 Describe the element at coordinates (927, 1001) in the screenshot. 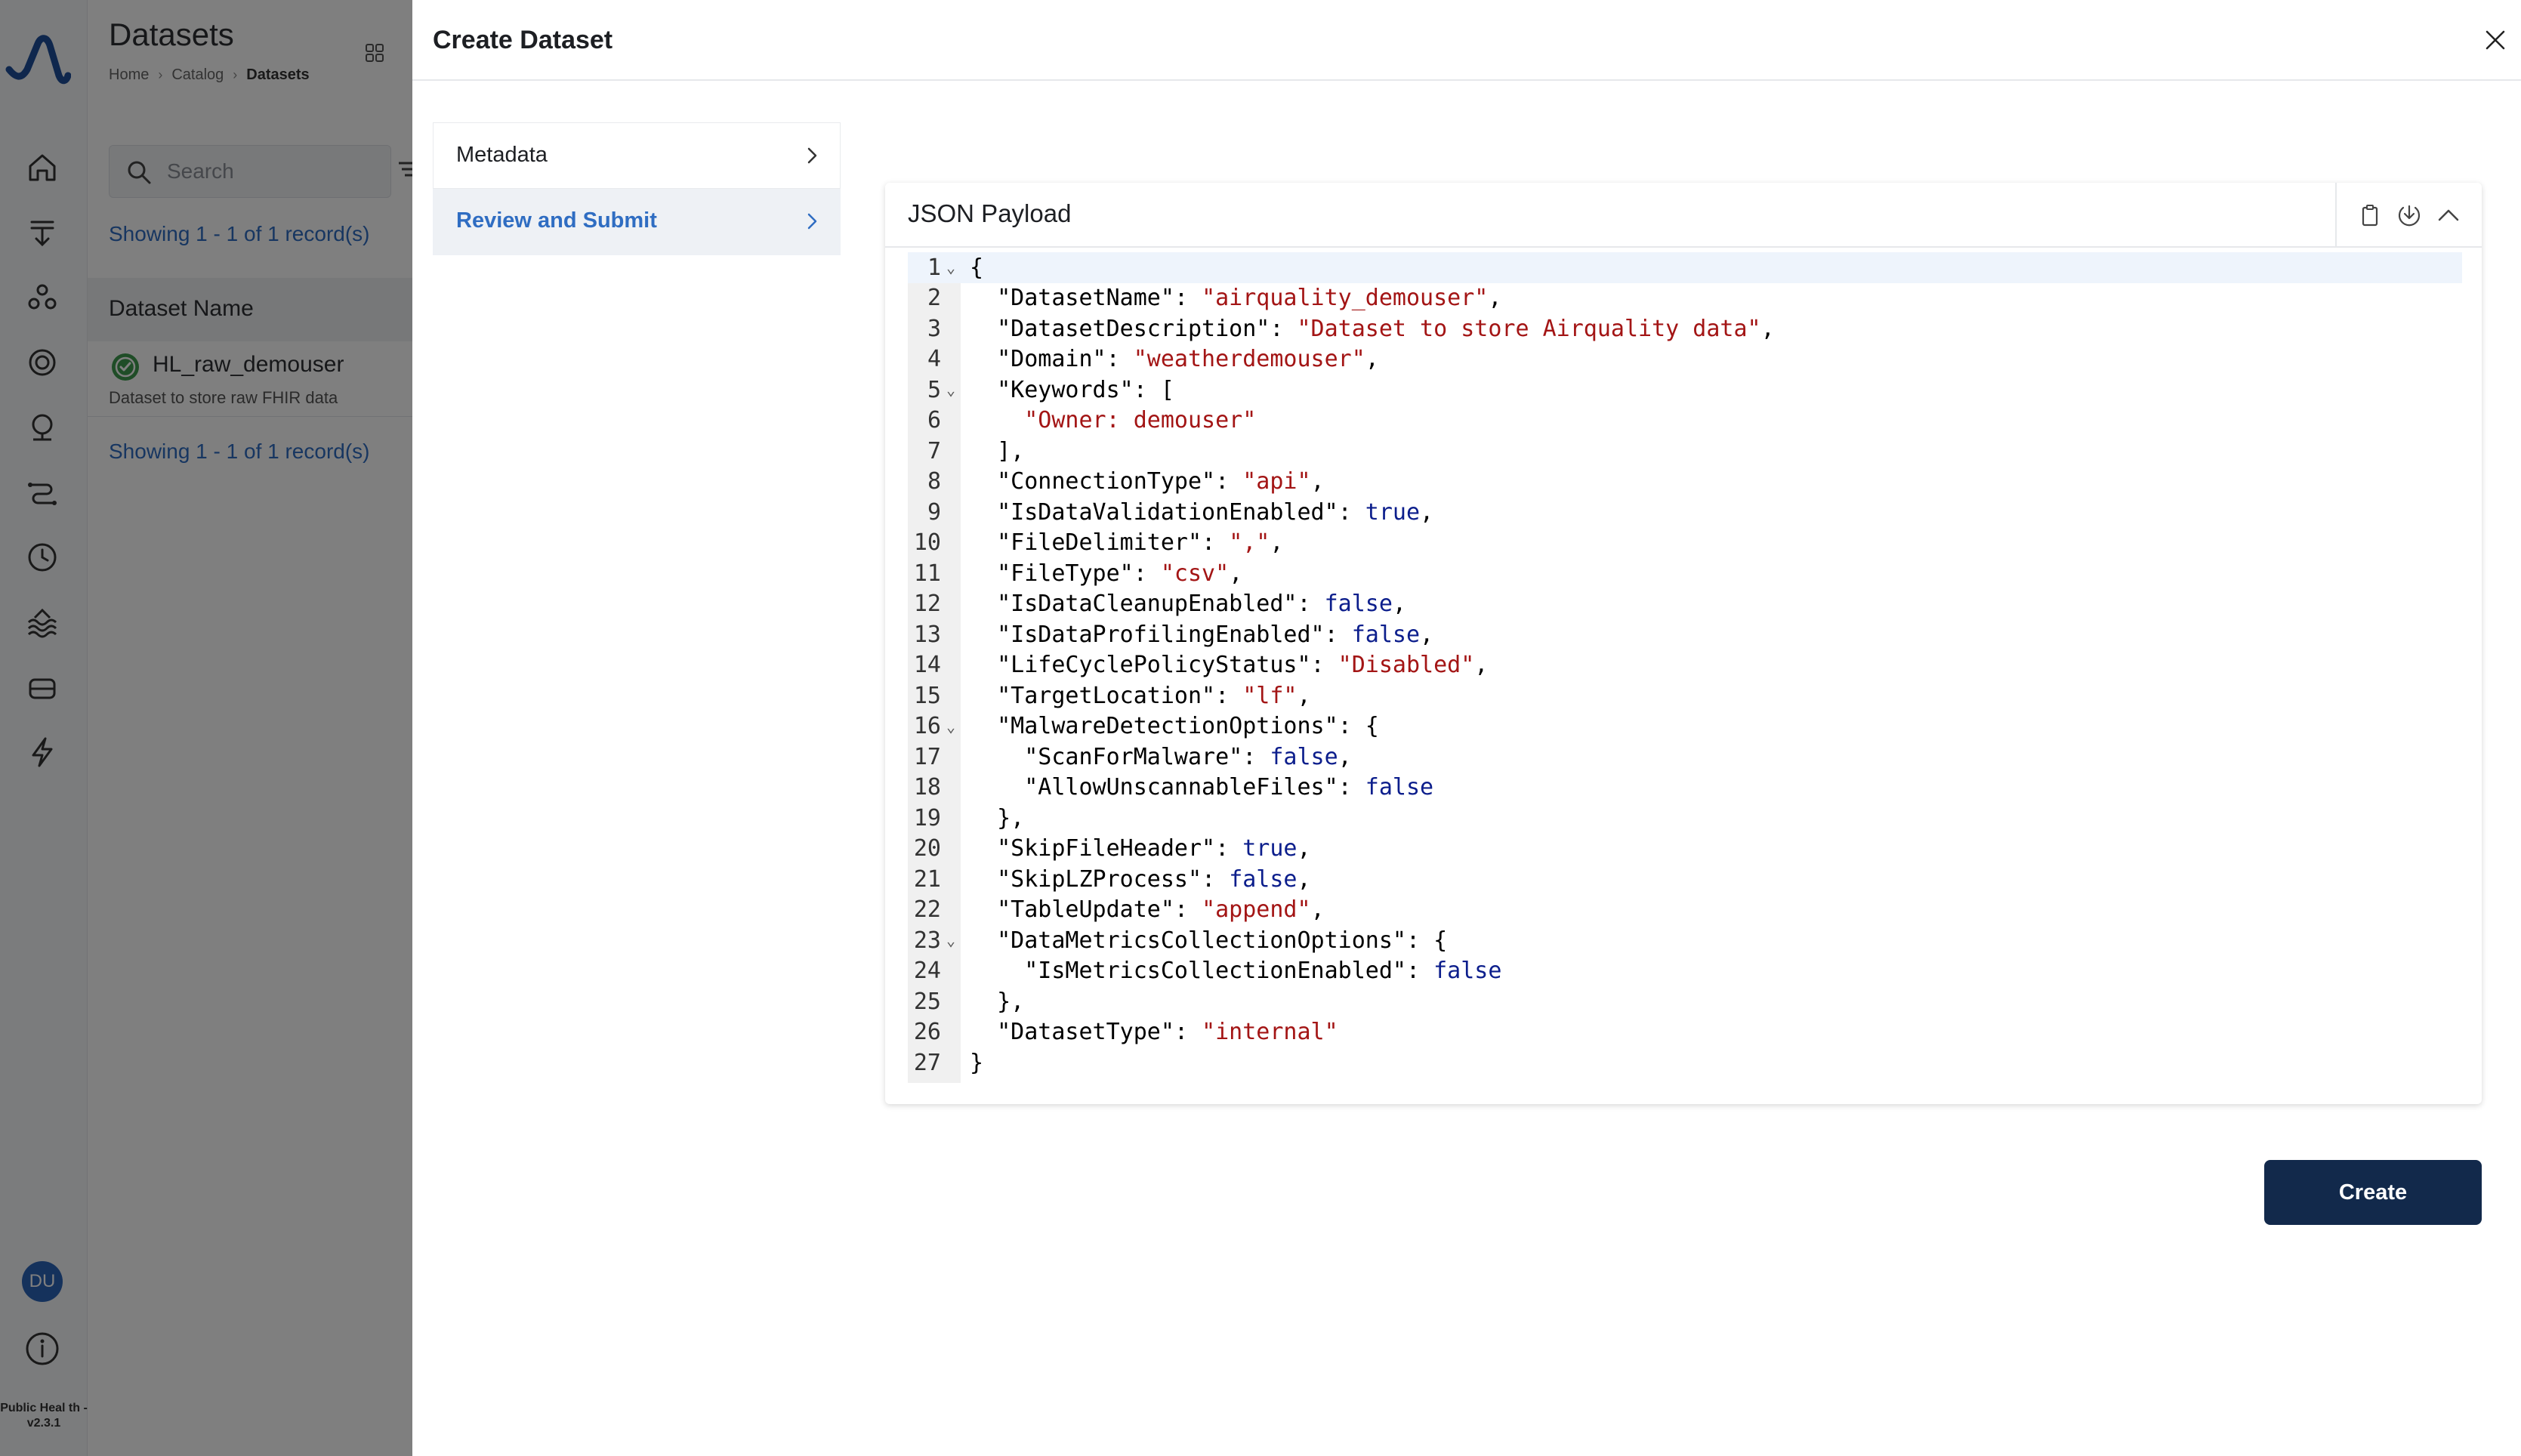

I see `line-number: 25` at that location.